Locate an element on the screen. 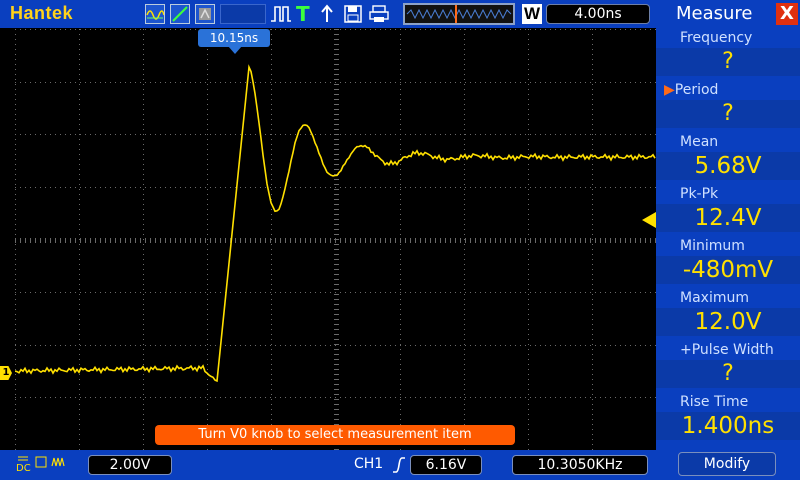  frequency-counter-readout: 10.3050KHz is located at coordinates (580, 465).